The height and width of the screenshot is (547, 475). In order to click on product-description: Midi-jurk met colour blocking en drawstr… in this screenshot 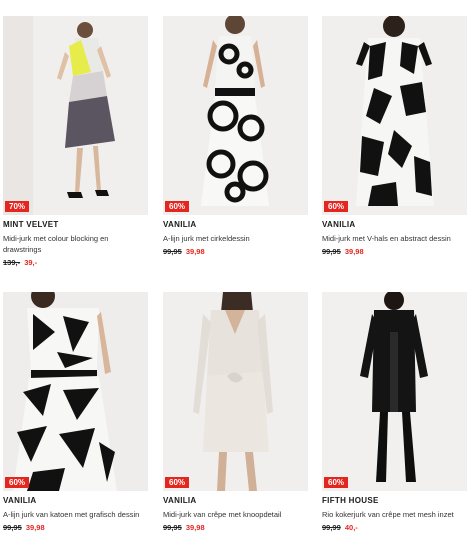, I will do `click(75, 244)`.